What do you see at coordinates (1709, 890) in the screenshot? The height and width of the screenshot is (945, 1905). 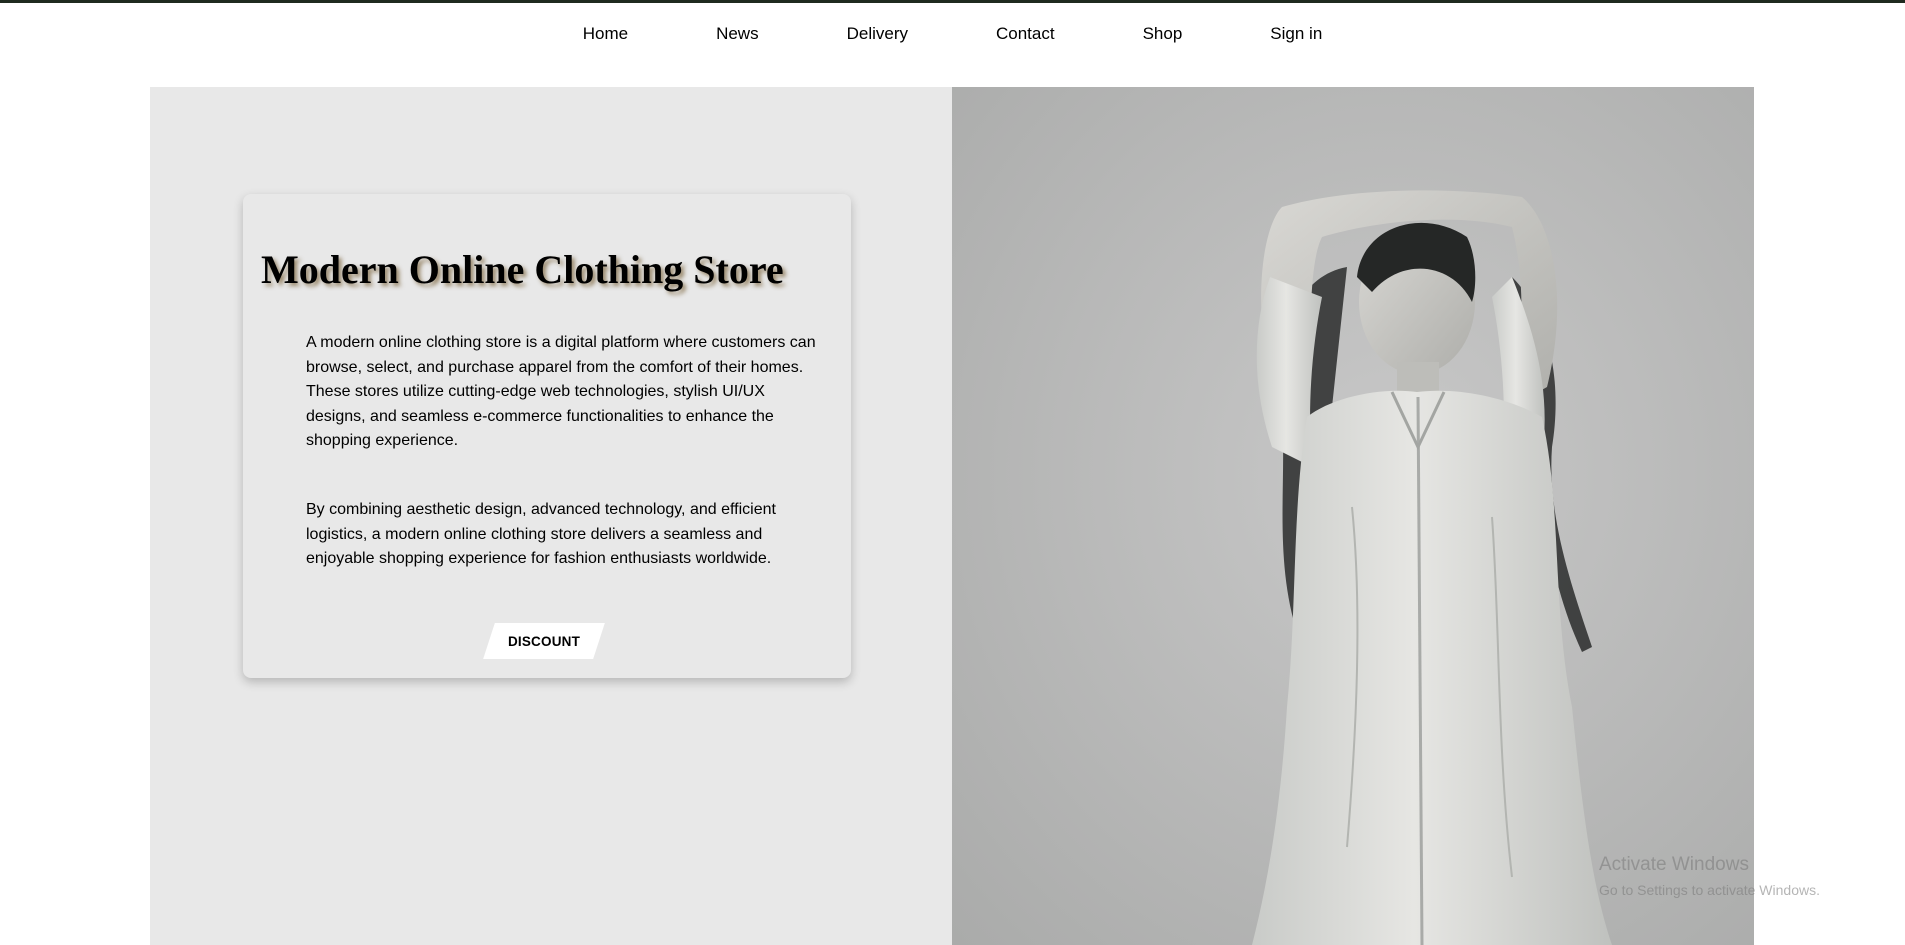 I see `watermark-subtitle: Go to Settings to activate Windows.` at bounding box center [1709, 890].